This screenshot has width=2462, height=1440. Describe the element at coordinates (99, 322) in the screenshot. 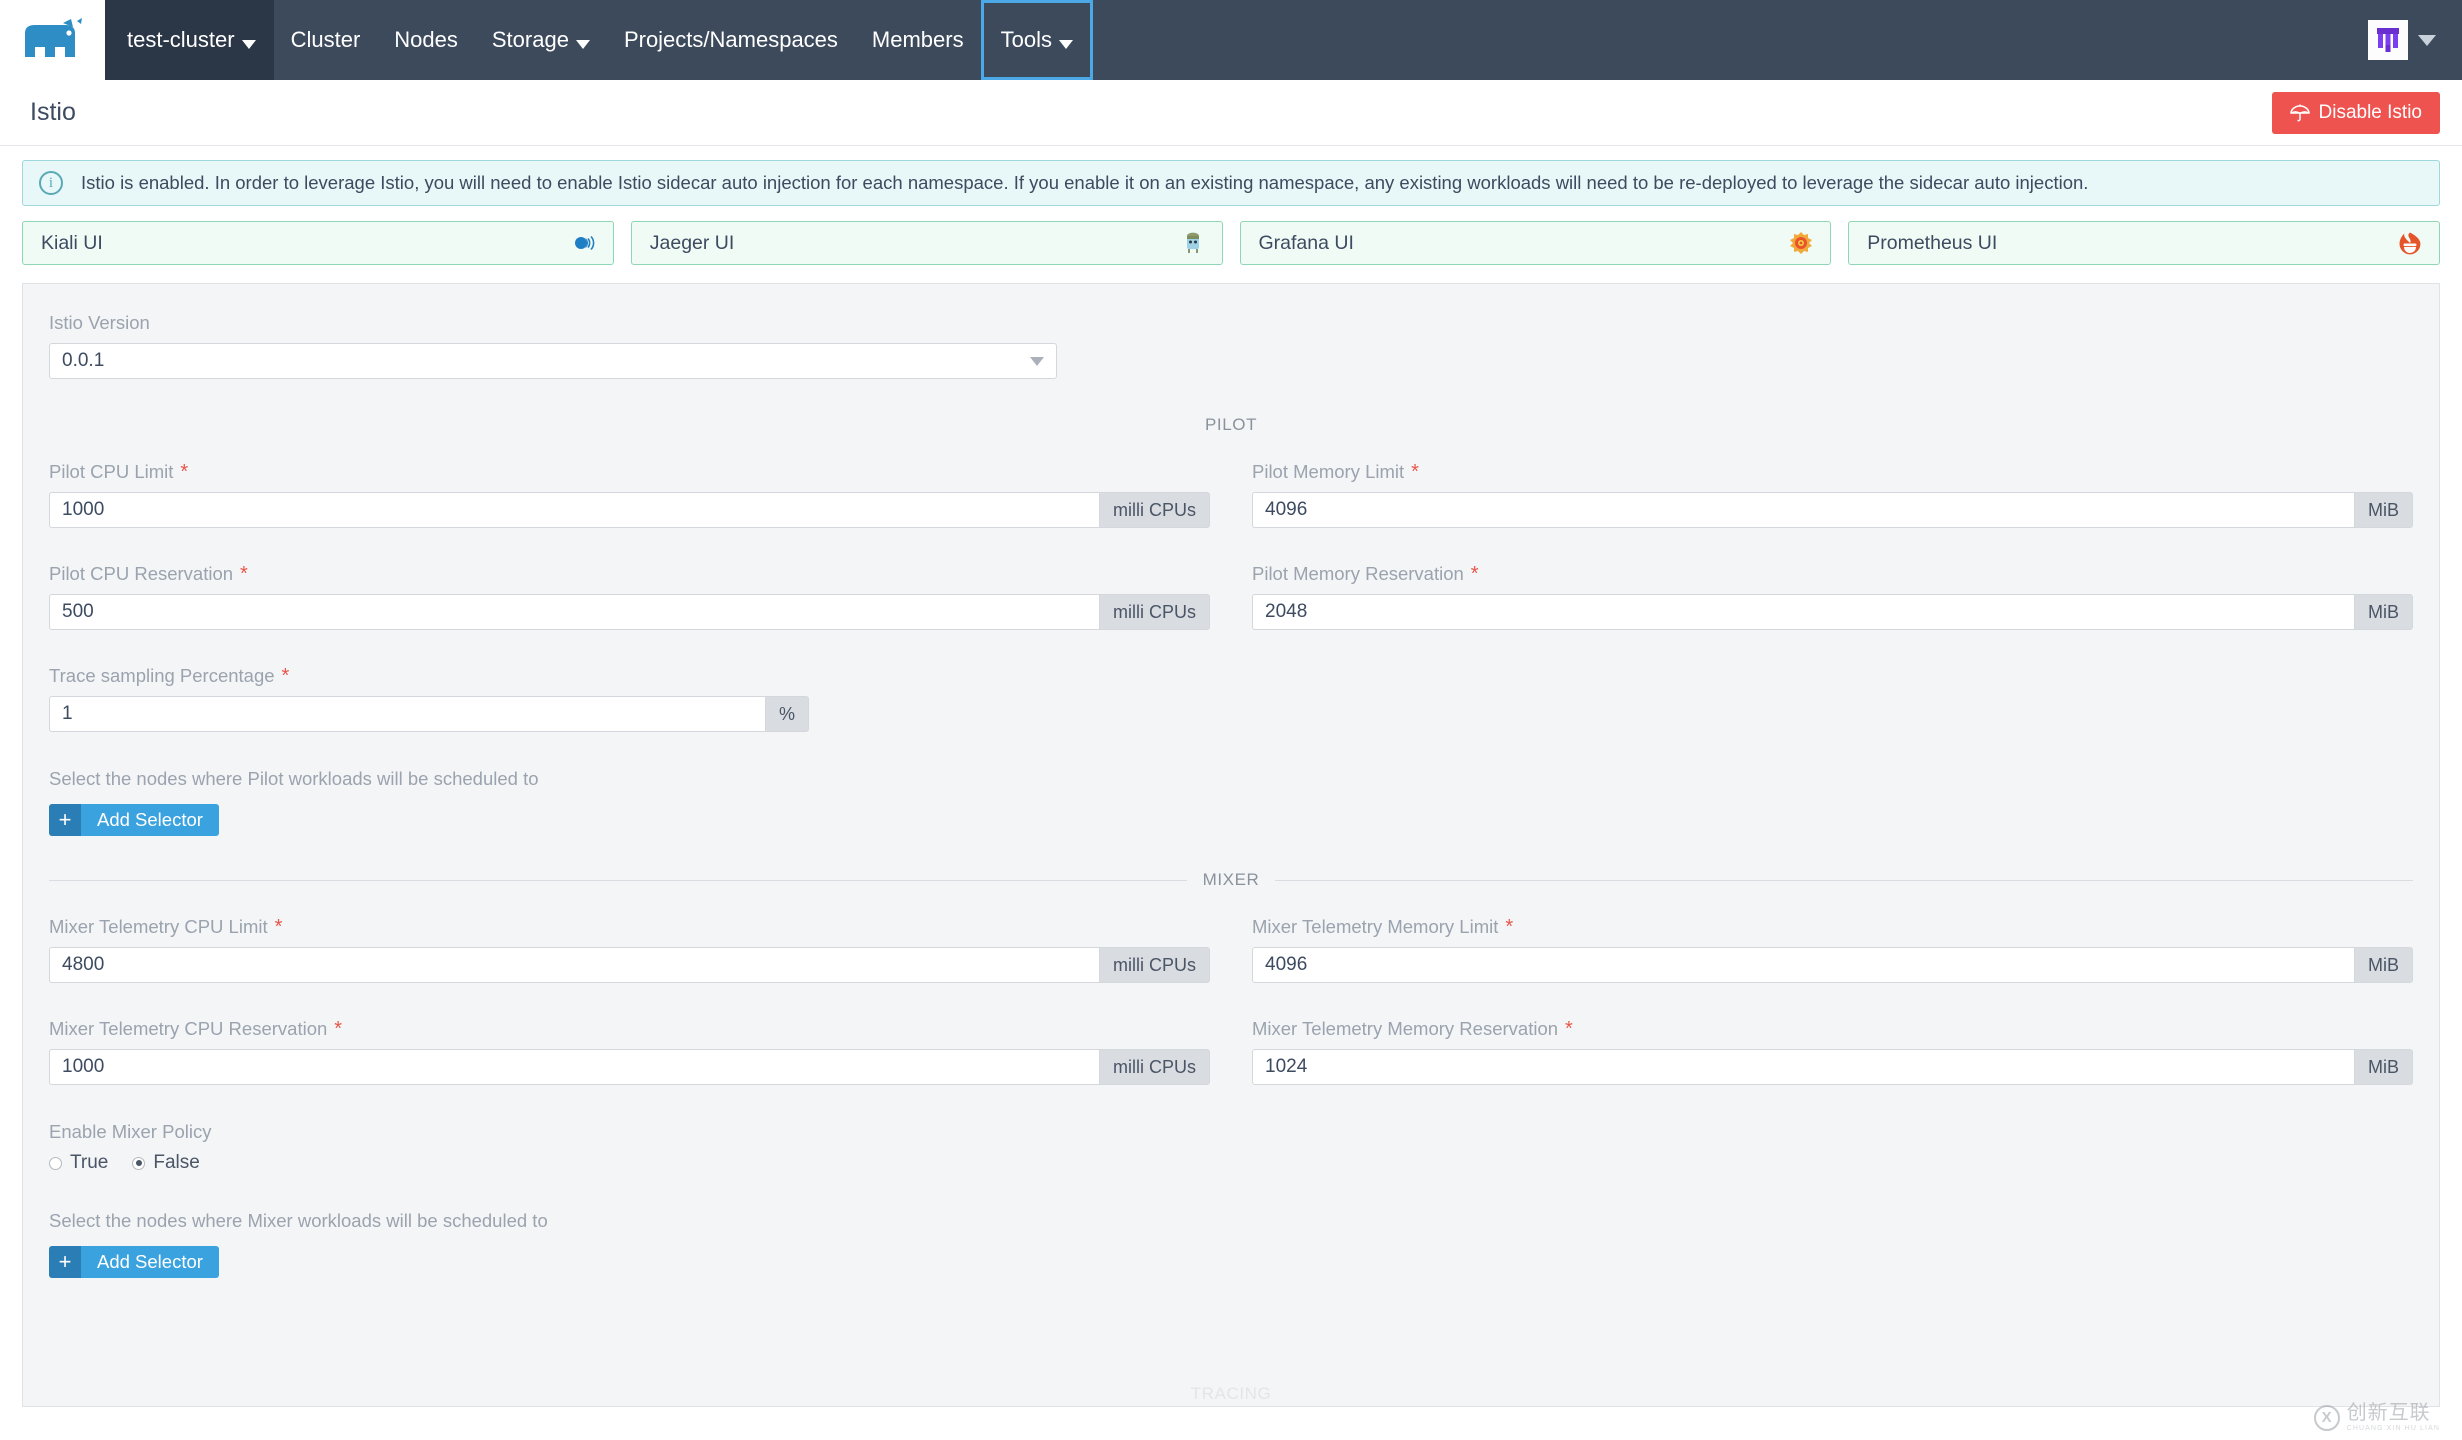

I see `istio-version-label: Istio Version` at that location.